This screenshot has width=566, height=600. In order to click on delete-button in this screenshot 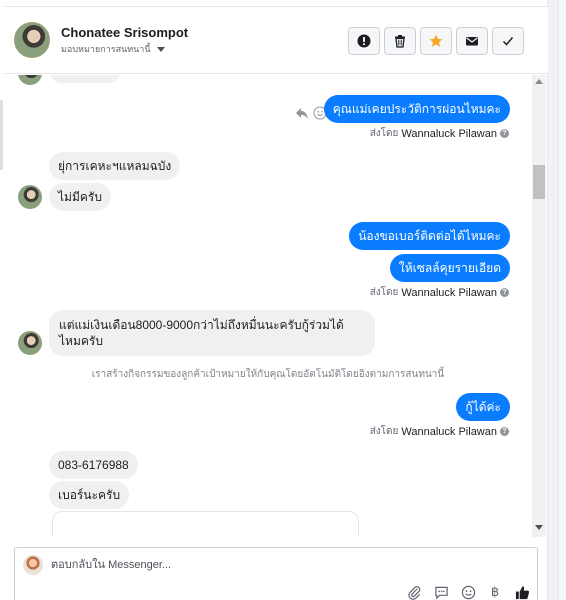, I will do `click(400, 41)`.